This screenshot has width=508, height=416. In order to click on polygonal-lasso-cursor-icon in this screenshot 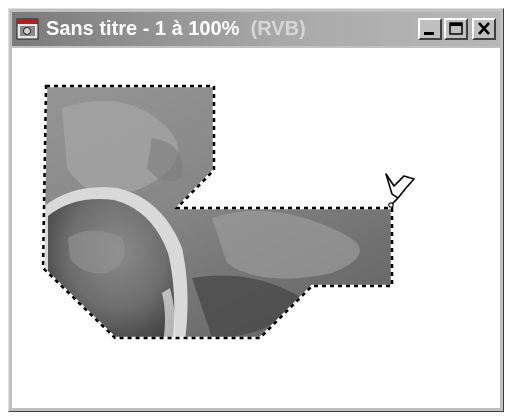, I will do `click(400, 190)`.